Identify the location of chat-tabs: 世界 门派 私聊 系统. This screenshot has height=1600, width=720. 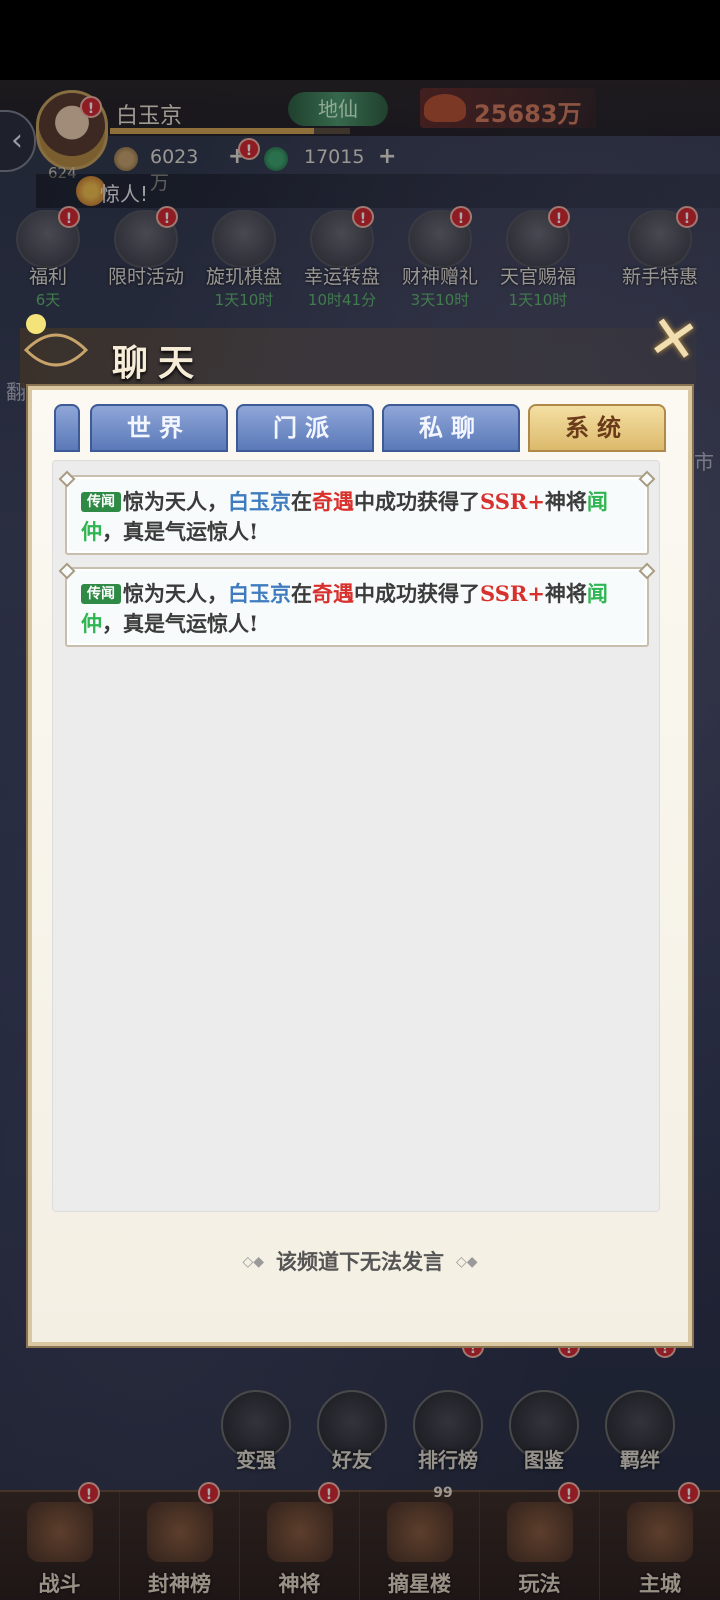
(361, 428).